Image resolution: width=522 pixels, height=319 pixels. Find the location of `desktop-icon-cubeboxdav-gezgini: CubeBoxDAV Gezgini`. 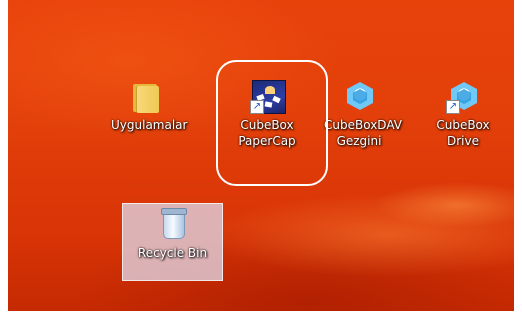

desktop-icon-cubeboxdav-gezgini: CubeBoxDAV Gezgini is located at coordinates (363, 114).